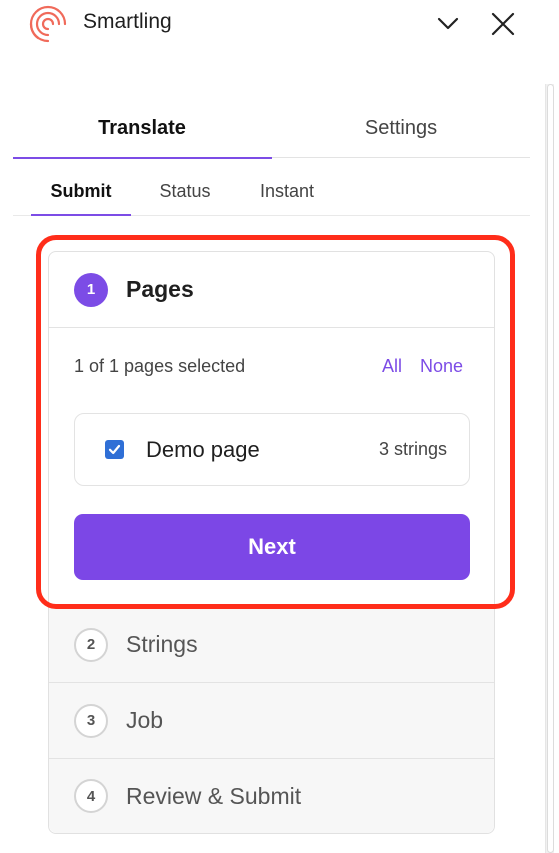 This screenshot has height=853, width=559. What do you see at coordinates (142, 128) in the screenshot?
I see `tab-translate: Translate` at bounding box center [142, 128].